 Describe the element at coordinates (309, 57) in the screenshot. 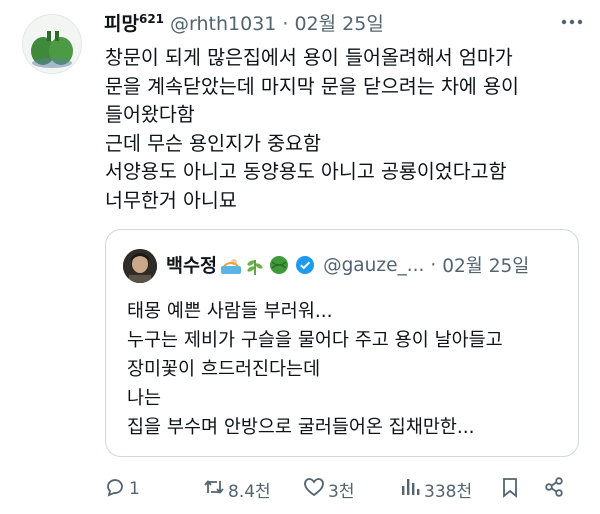

I see `tweet-text-line: 창문이 되게 많은집에서 용이 들어올려해서 엄마가` at that location.